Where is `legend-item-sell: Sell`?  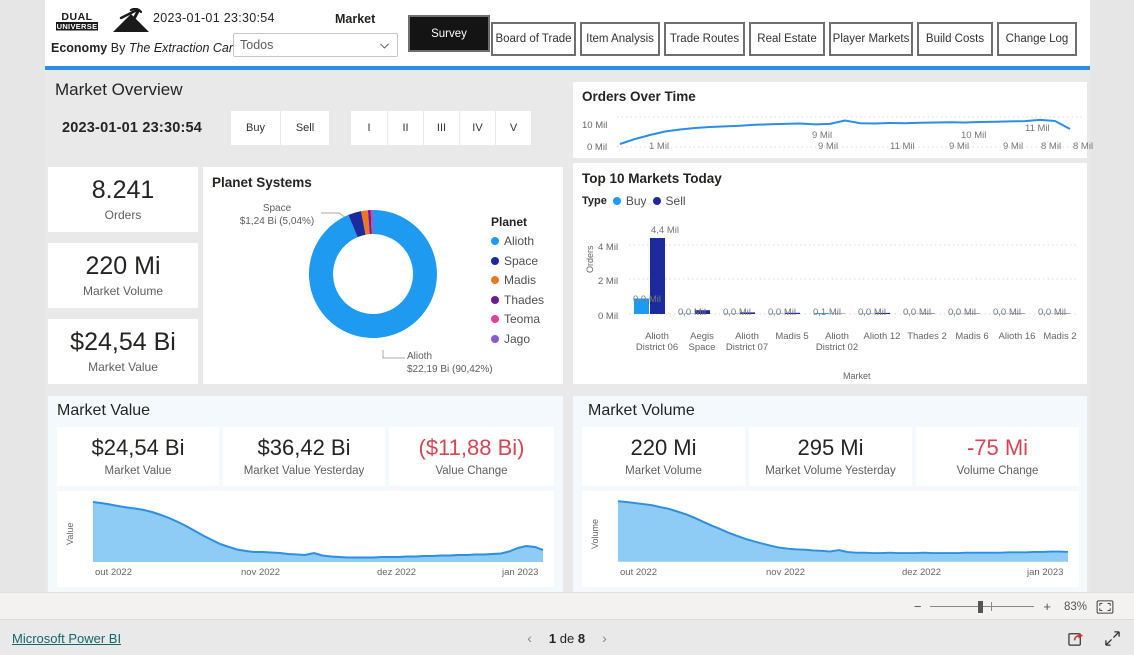
legend-item-sell: Sell is located at coordinates (669, 201).